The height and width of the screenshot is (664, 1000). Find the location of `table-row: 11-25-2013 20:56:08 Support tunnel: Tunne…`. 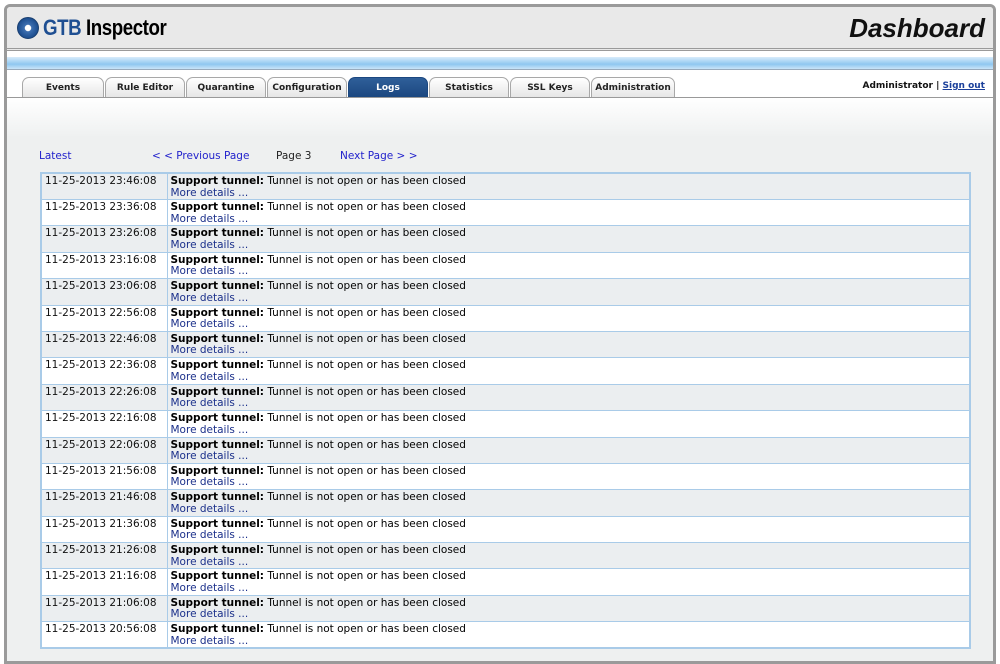

table-row: 11-25-2013 20:56:08 Support tunnel: Tunne… is located at coordinates (505, 635).